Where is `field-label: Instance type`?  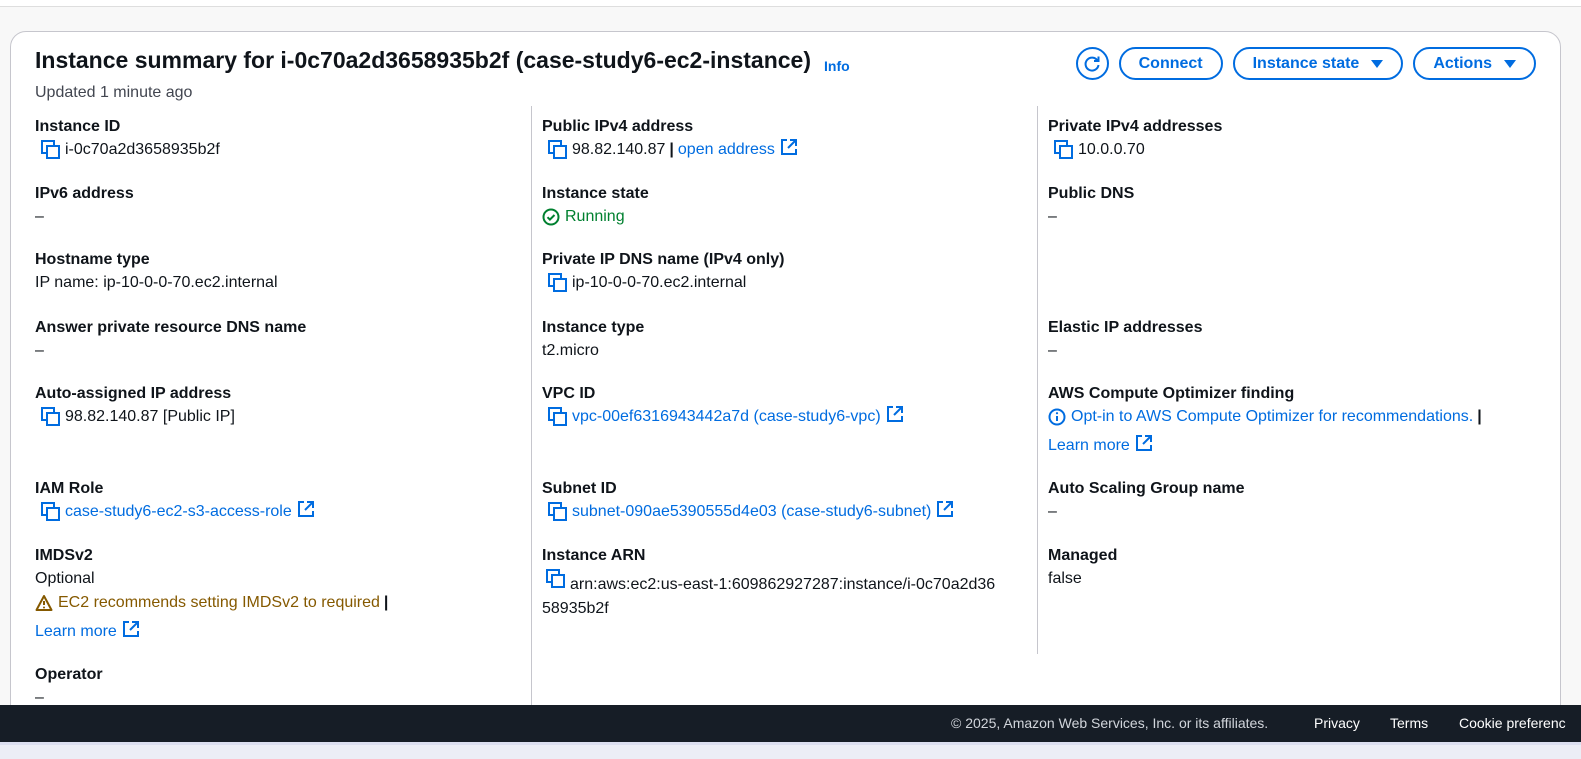
field-label: Instance type is located at coordinates (593, 327).